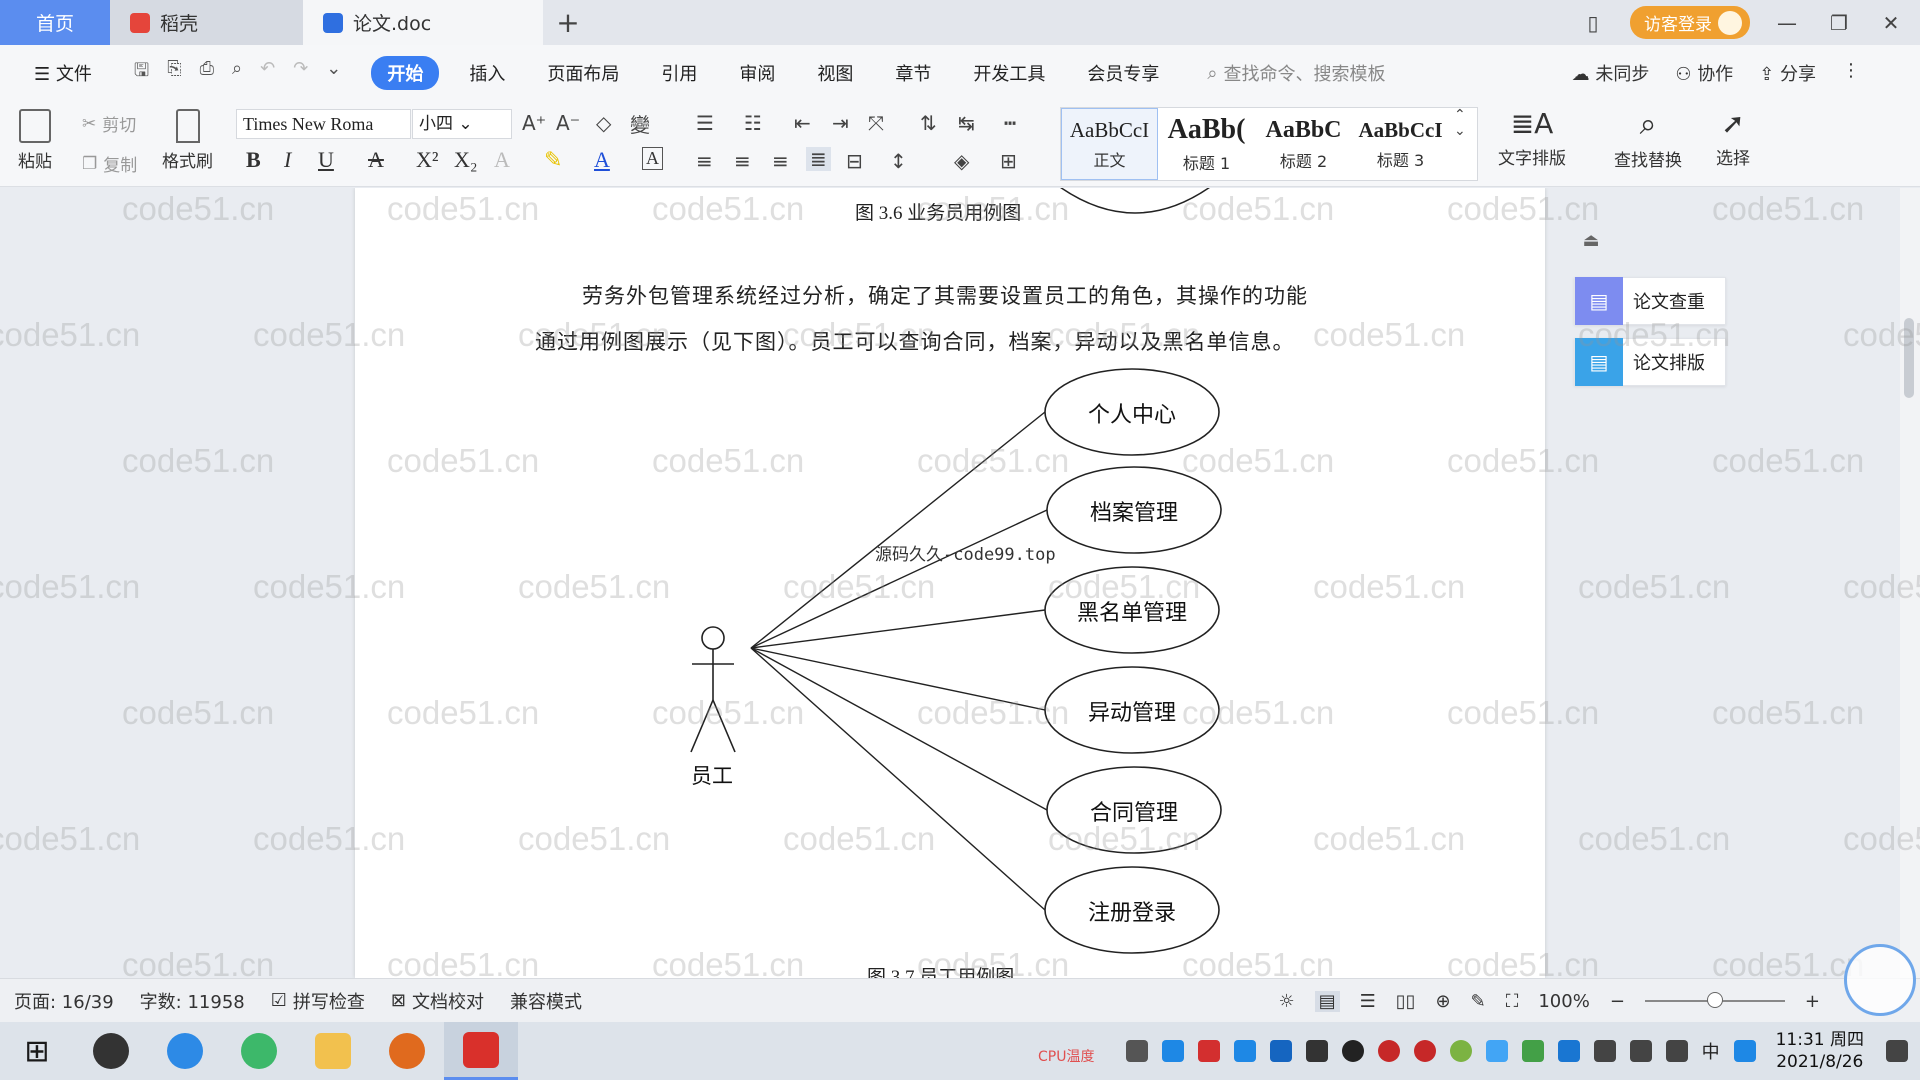 The height and width of the screenshot is (1080, 1920). Describe the element at coordinates (640, 123) in the screenshot. I see `phonetic-icon: 變` at that location.